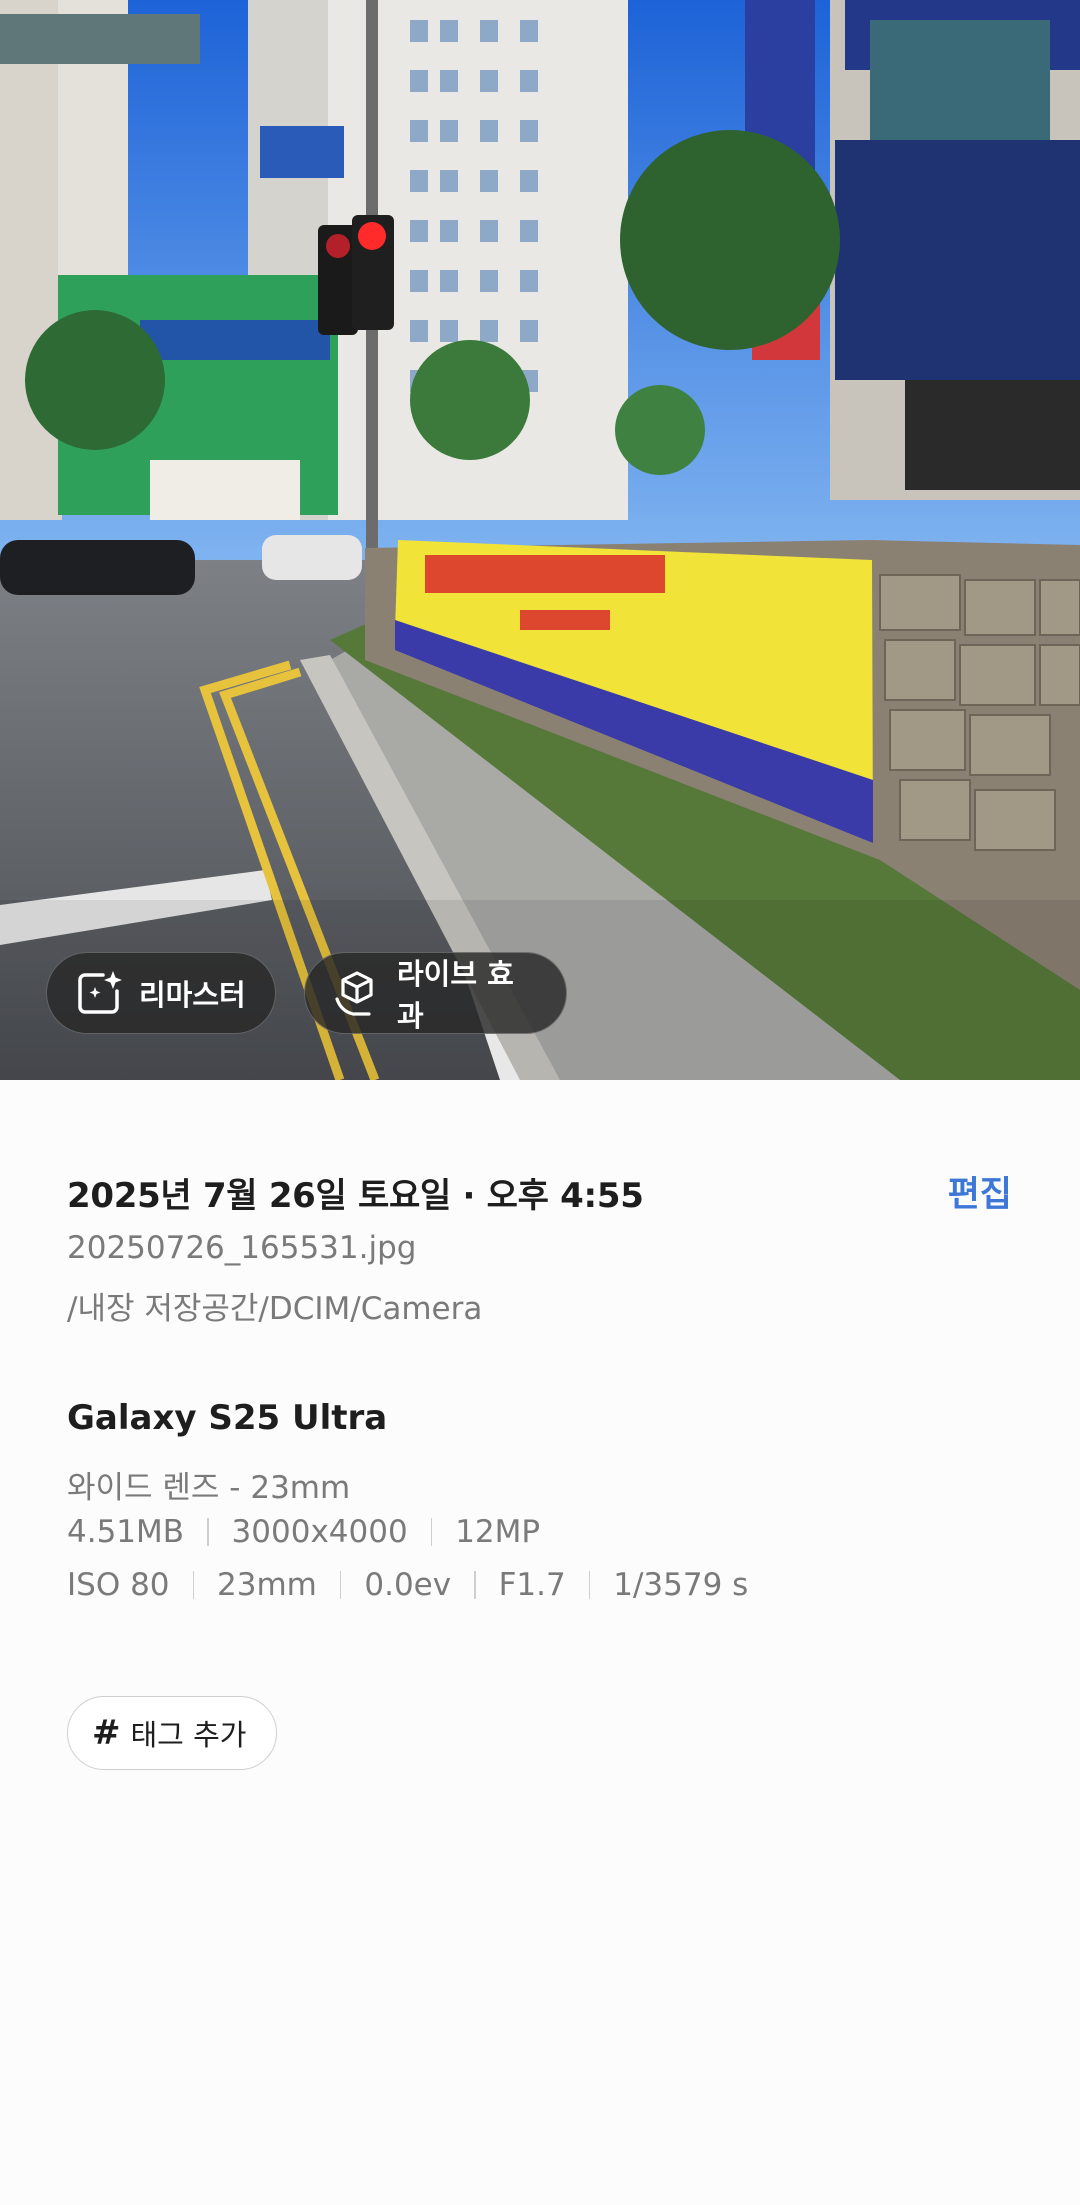 The image size is (1080, 2205). Describe the element at coordinates (209, 1488) in the screenshot. I see `lens-info: 와이드 렌즈 - 23mm` at that location.